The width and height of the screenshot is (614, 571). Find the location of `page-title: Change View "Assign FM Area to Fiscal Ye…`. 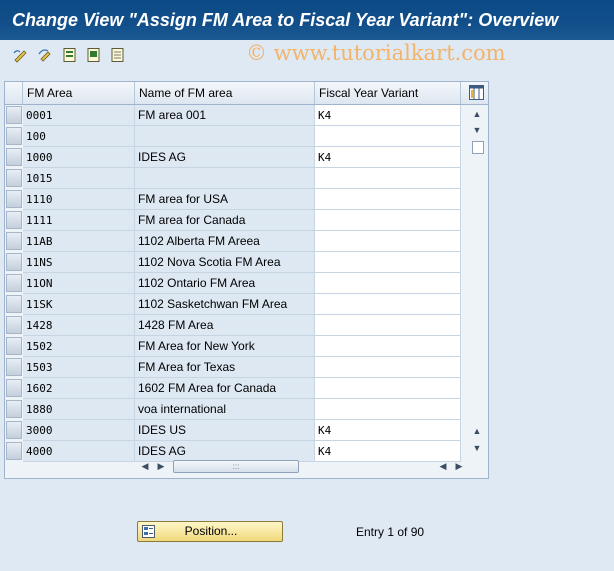

page-title: Change View "Assign FM Area to Fiscal Ye… is located at coordinates (285, 20).